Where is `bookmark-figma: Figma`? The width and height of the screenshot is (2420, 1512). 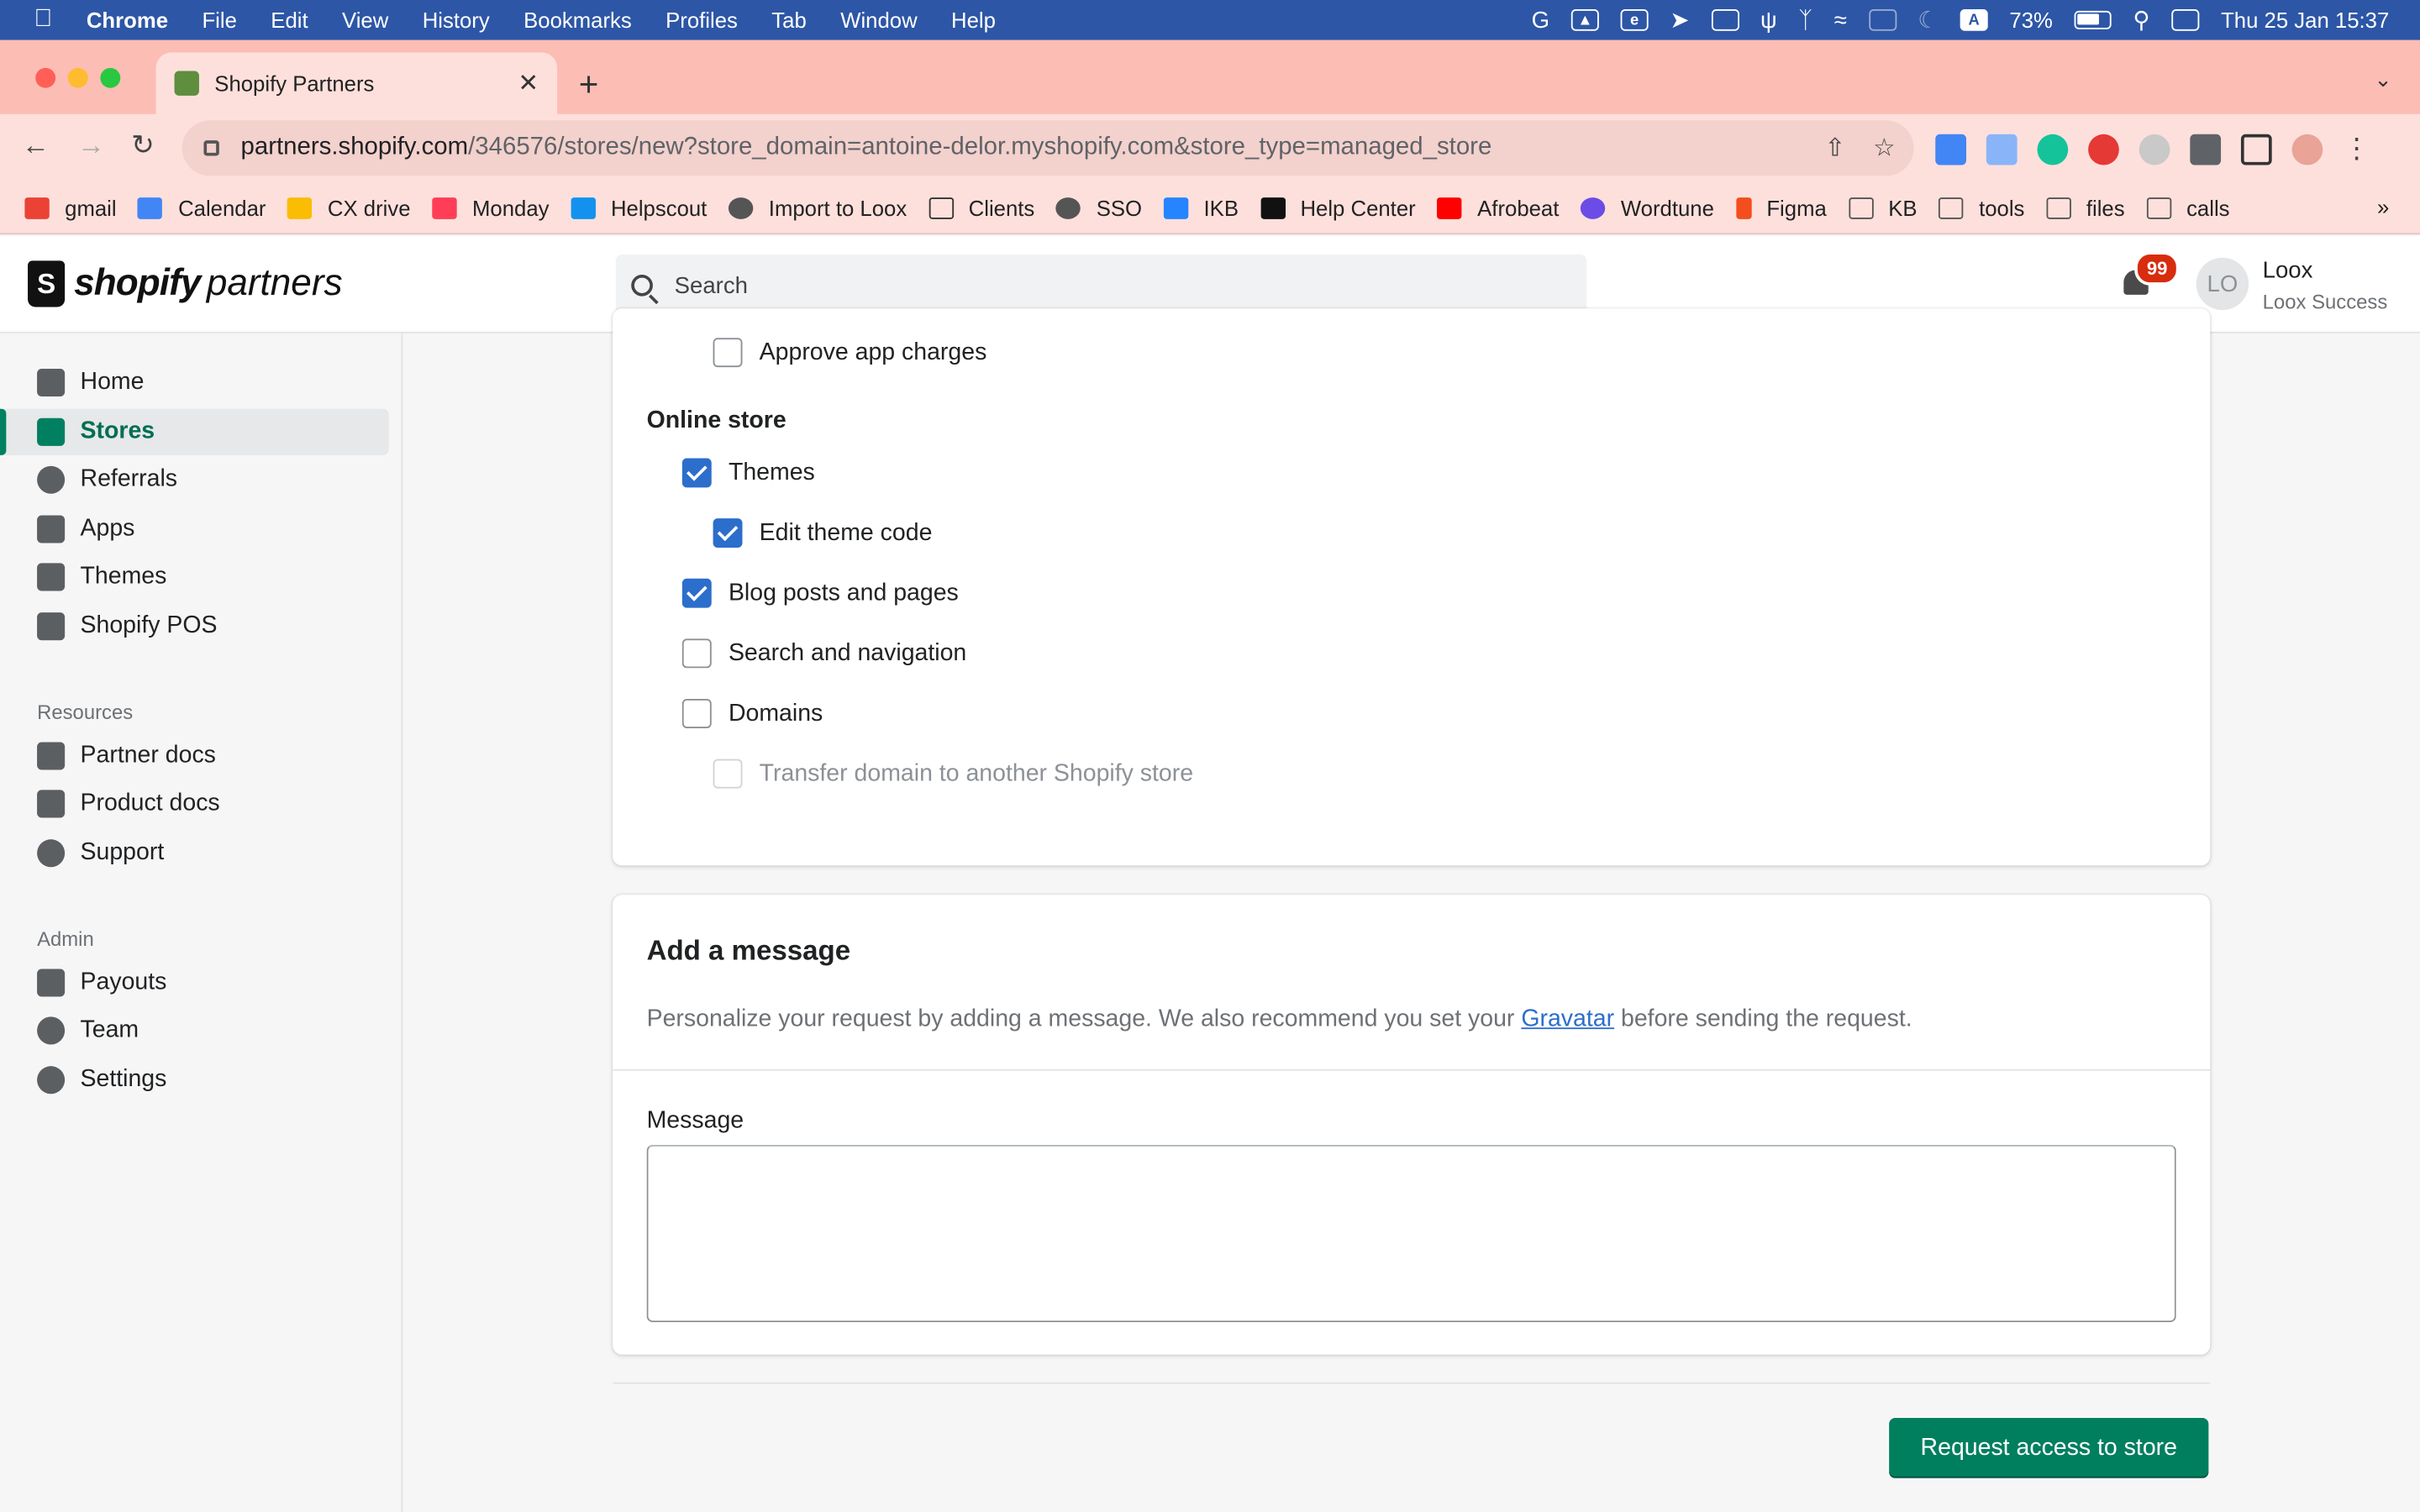
bookmark-figma: Figma is located at coordinates (1781, 207).